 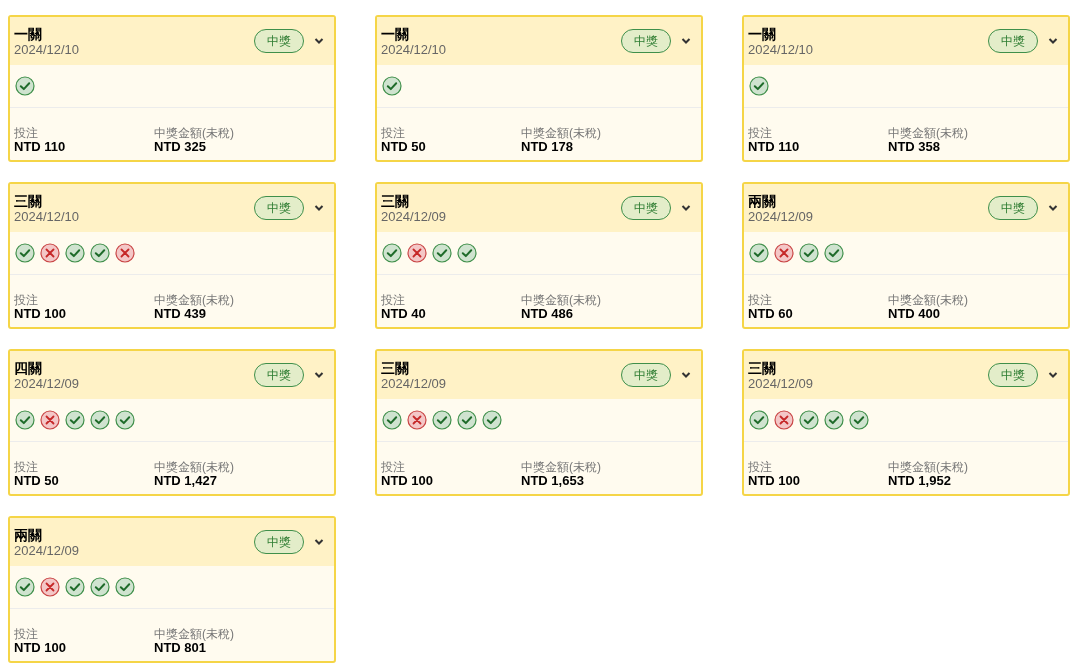 I want to click on prize-amount: NTD 1,653, so click(x=552, y=481).